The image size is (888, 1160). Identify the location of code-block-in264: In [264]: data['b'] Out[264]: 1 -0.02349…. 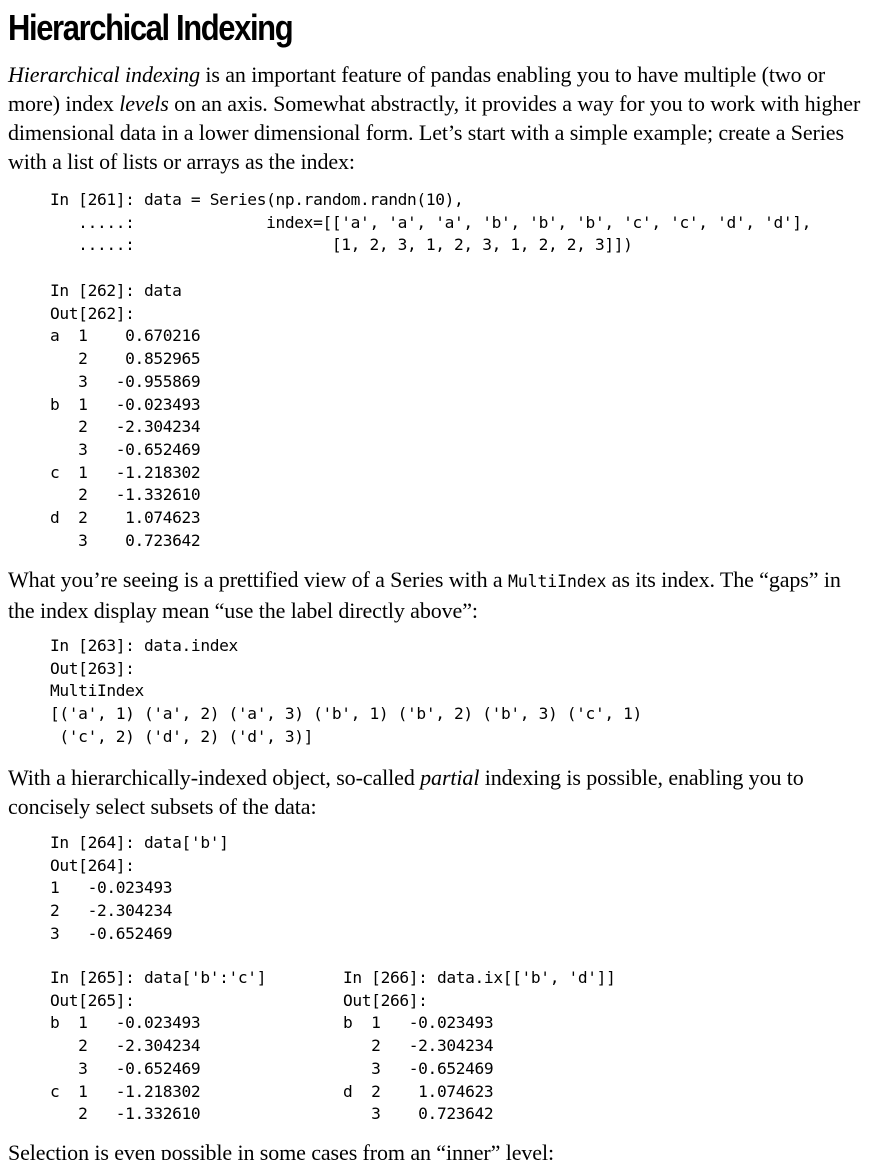
(139, 888).